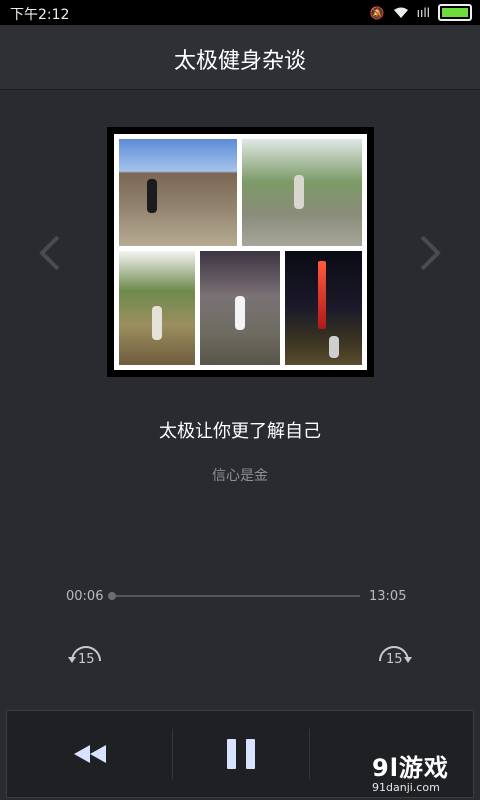 The image size is (480, 800). I want to click on signal-icon: ııll, so click(423, 12).